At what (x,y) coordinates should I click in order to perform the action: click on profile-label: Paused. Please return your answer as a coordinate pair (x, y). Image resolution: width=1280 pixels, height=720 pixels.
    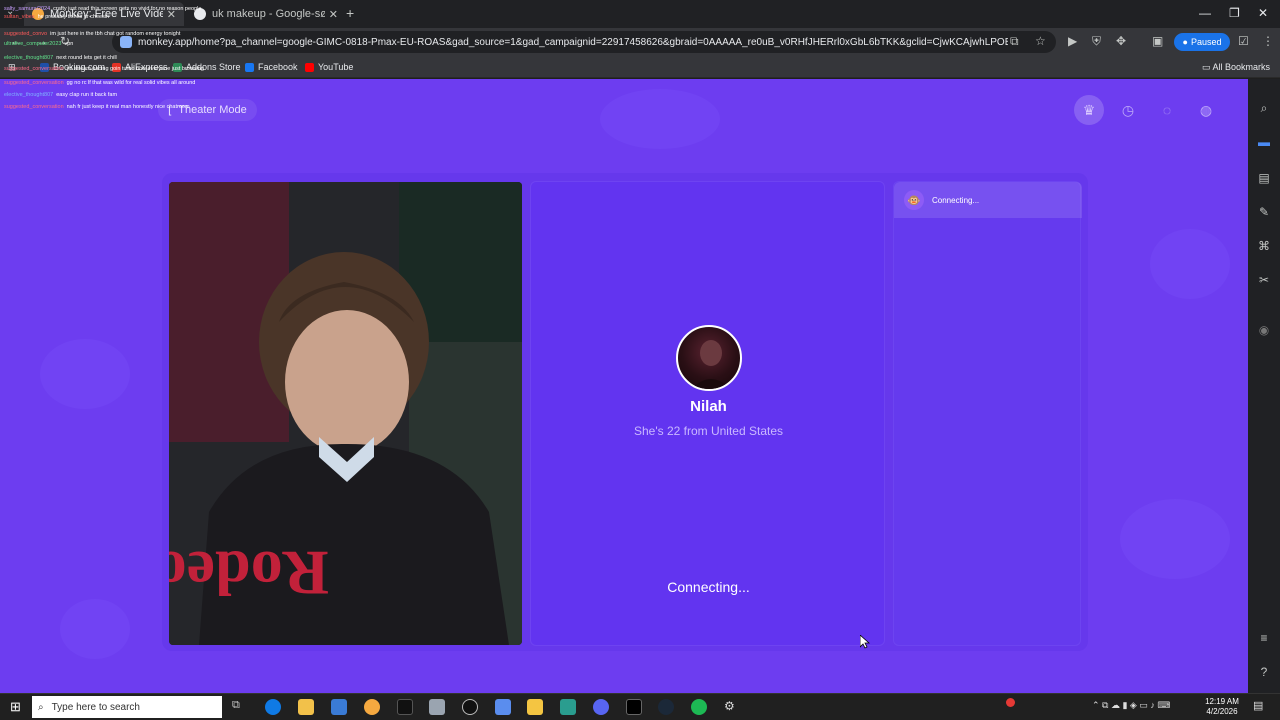
    Looking at the image, I should click on (1206, 42).